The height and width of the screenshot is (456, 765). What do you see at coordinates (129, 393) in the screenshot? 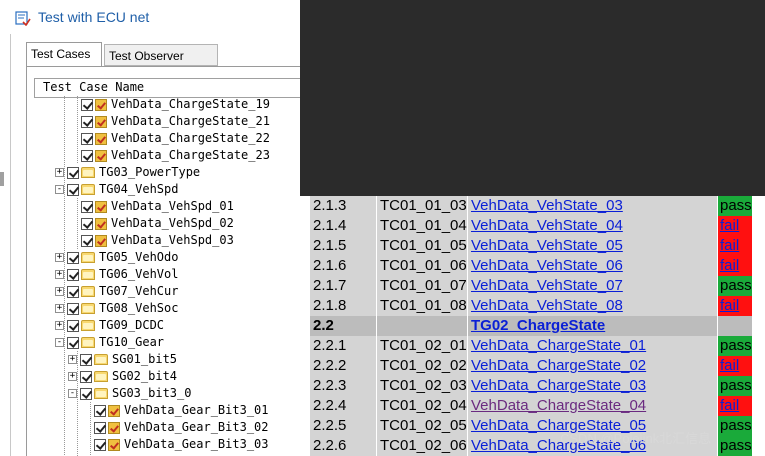
I see `tree-group-item: - SG03_bit3_0` at bounding box center [129, 393].